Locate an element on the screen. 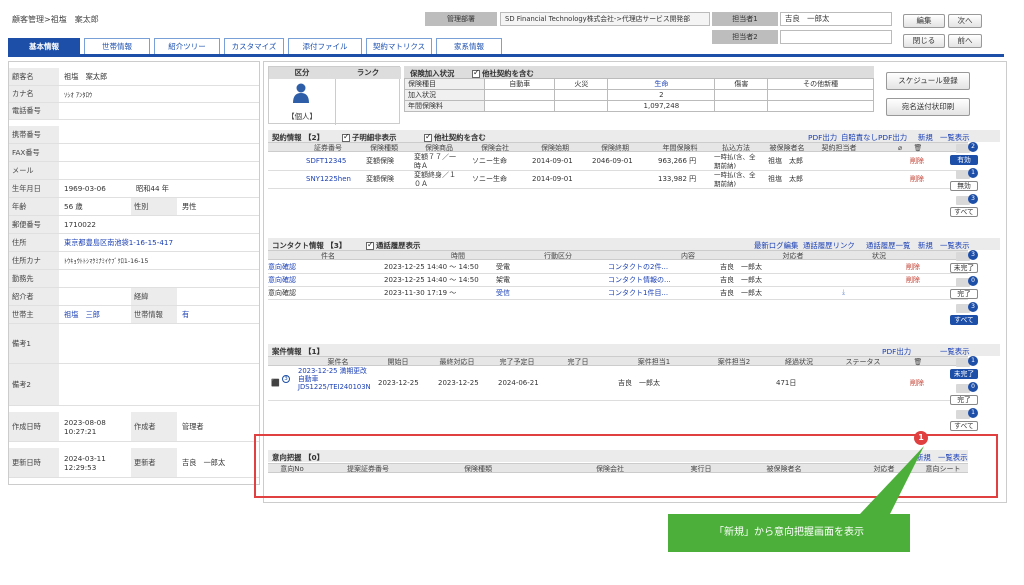 The height and width of the screenshot is (585, 1024). row-householder: 世帯主 祖塩 三郎 世帯情報 有 is located at coordinates (134, 315).